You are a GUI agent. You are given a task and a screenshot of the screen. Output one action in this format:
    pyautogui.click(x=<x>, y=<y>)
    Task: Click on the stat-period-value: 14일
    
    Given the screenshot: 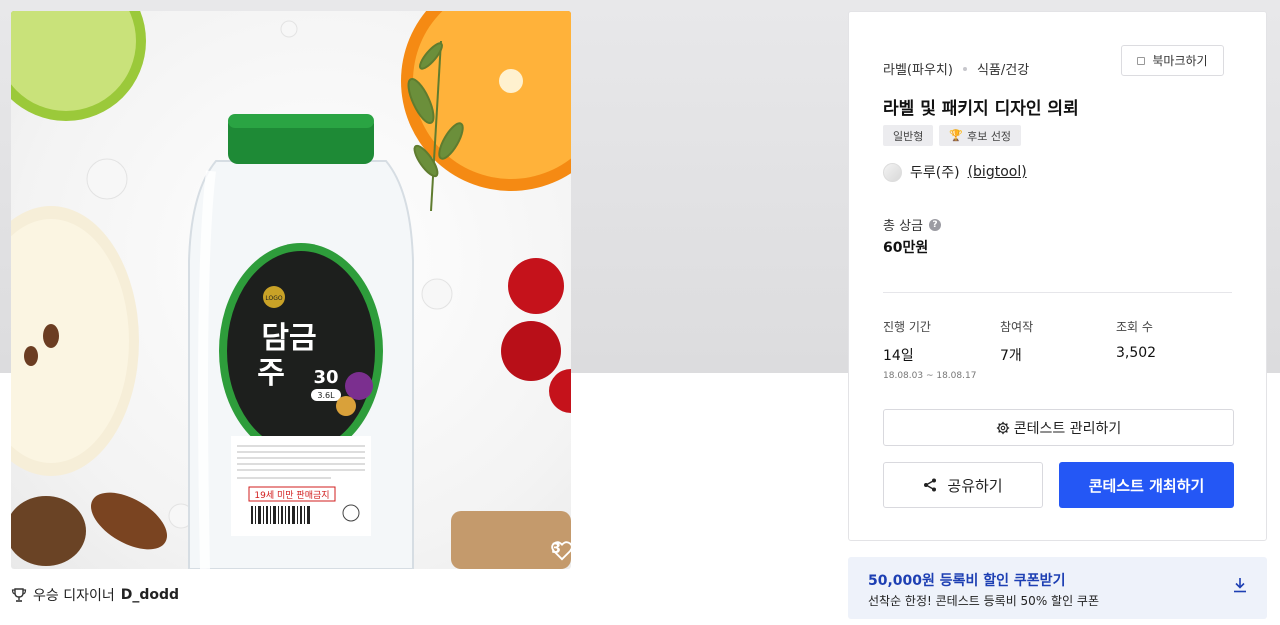 What is the action you would take?
    pyautogui.click(x=898, y=356)
    